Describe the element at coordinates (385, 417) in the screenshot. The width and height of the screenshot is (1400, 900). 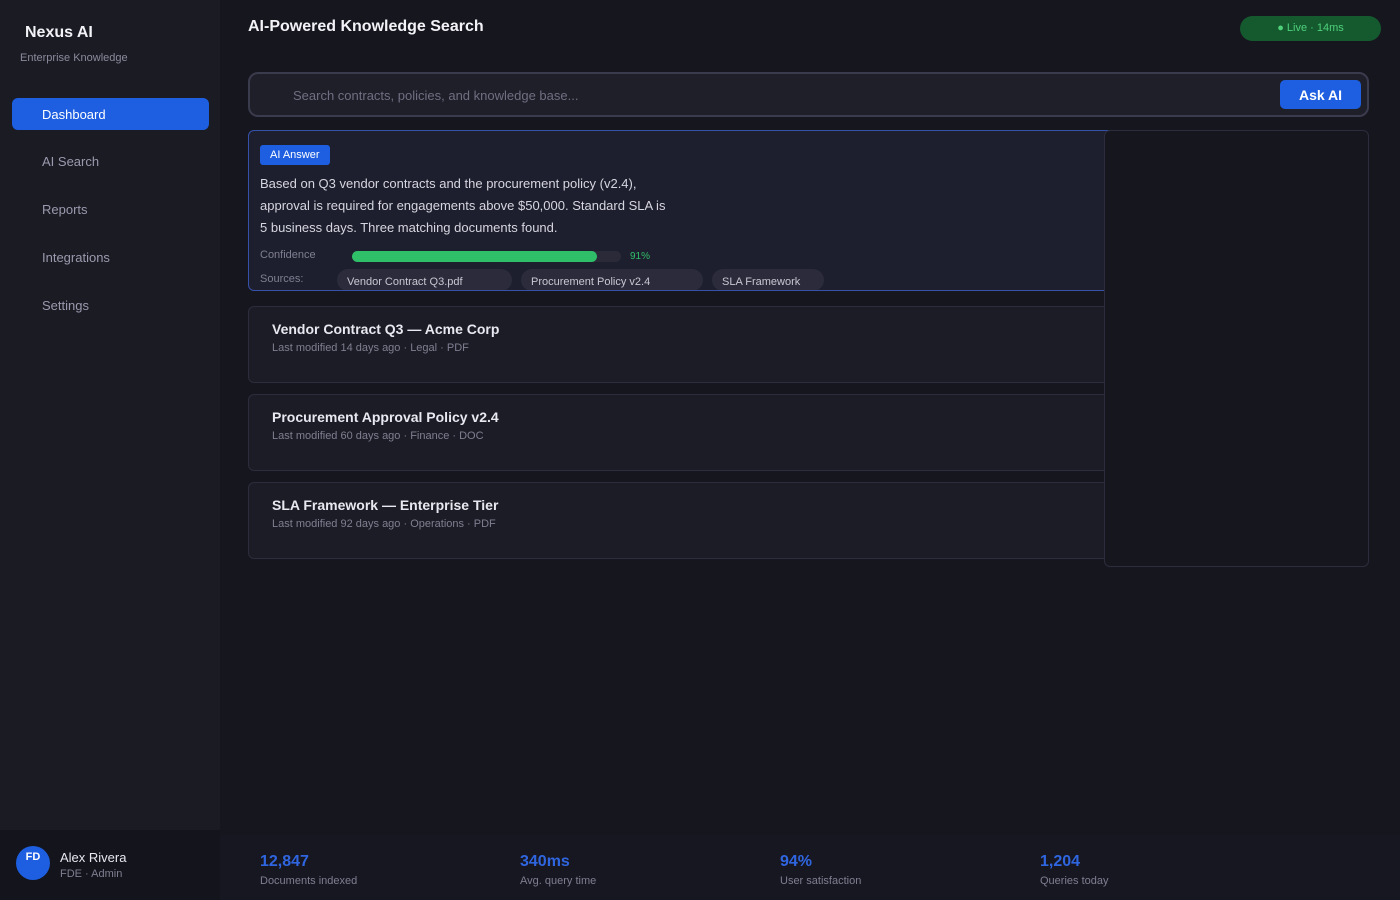
I see `result-title: Procurement Approval Policy v2.4` at that location.